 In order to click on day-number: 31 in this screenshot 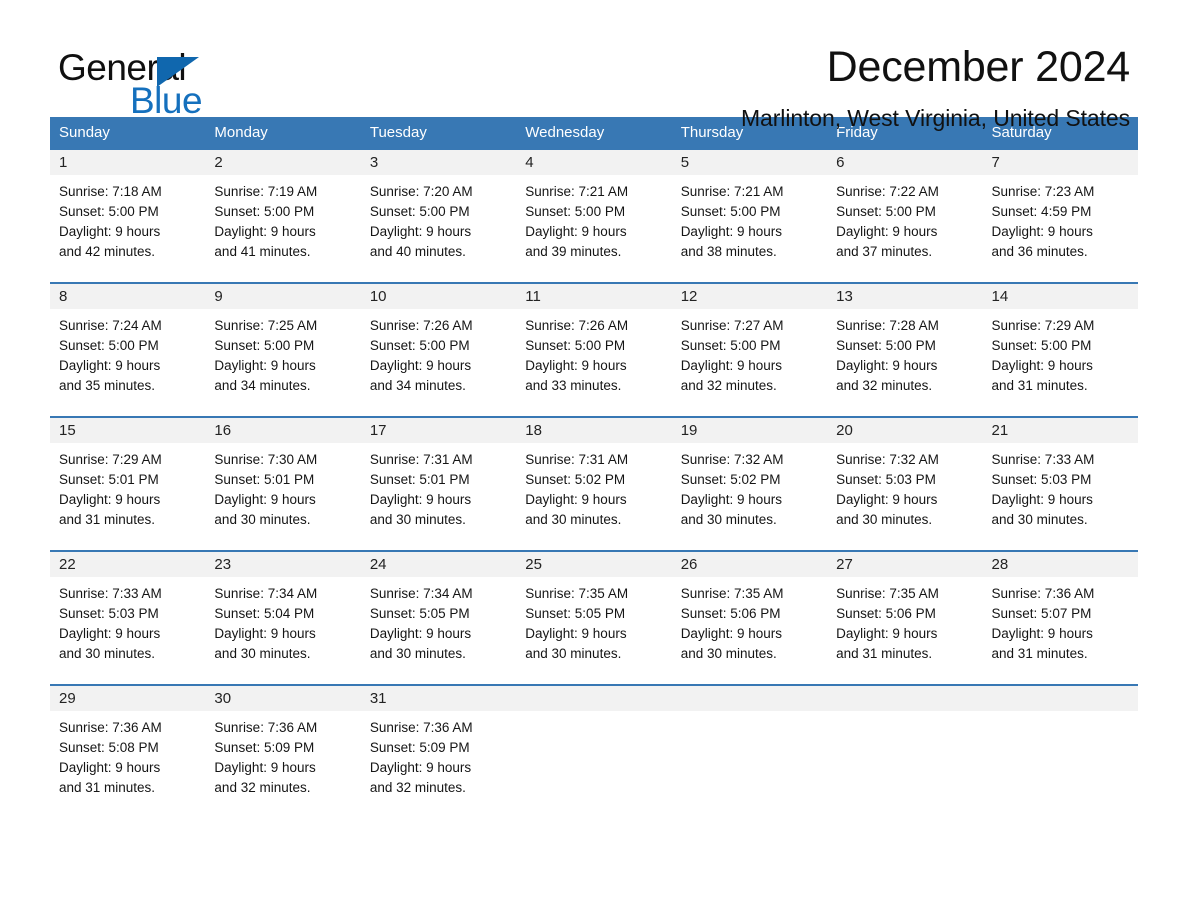, I will do `click(438, 698)`.